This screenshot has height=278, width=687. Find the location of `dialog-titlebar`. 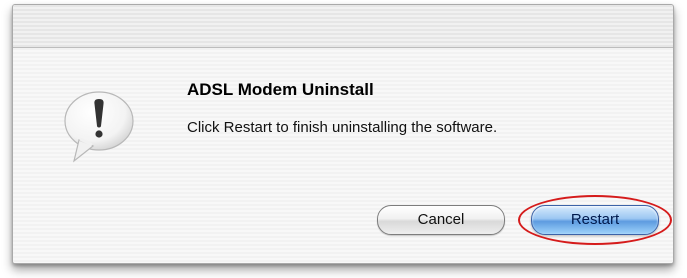

dialog-titlebar is located at coordinates (343, 26).